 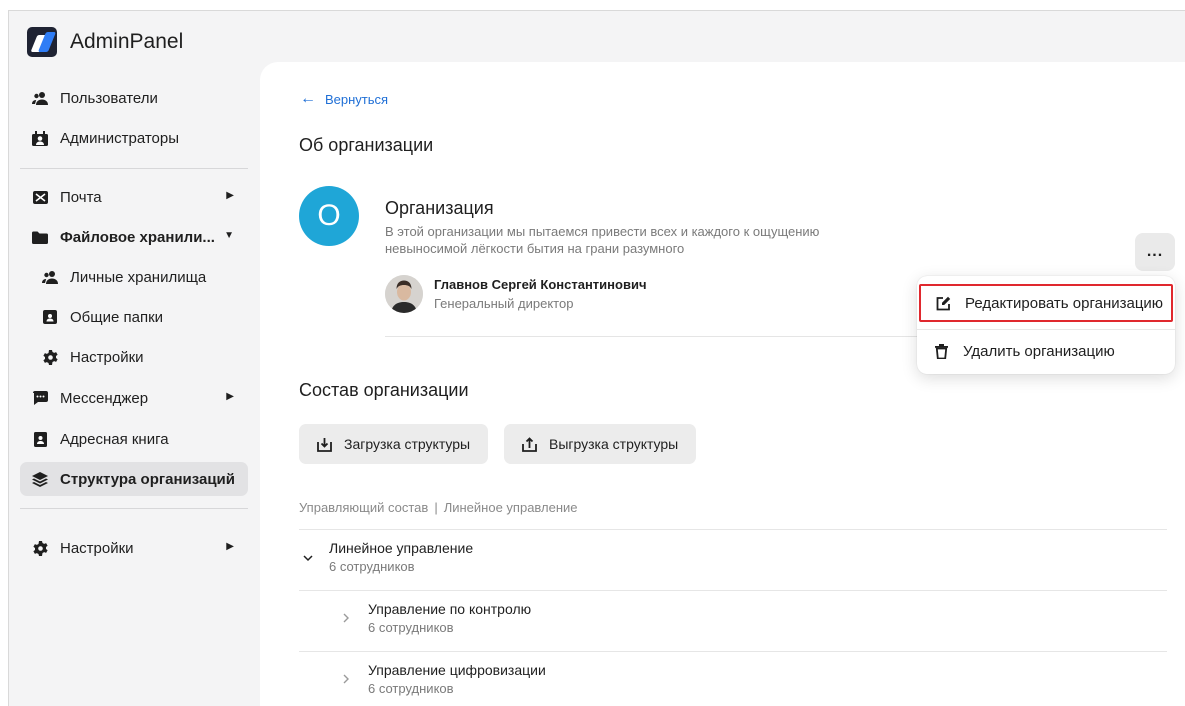 What do you see at coordinates (114, 439) in the screenshot?
I see `sidebar-item-label: Адресная книга` at bounding box center [114, 439].